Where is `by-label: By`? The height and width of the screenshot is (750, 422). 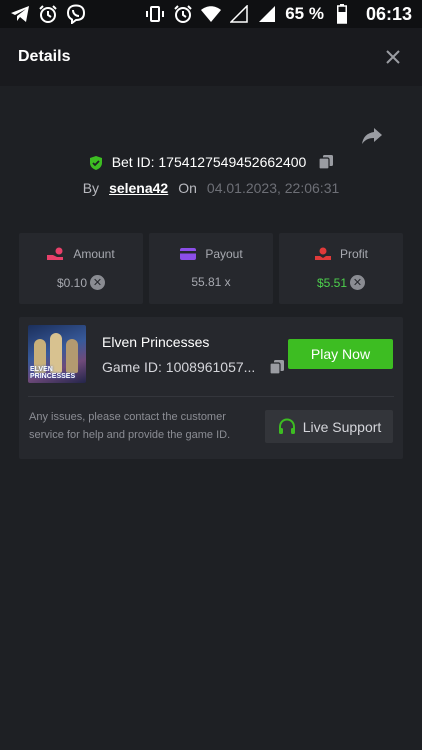 by-label: By is located at coordinates (91, 188).